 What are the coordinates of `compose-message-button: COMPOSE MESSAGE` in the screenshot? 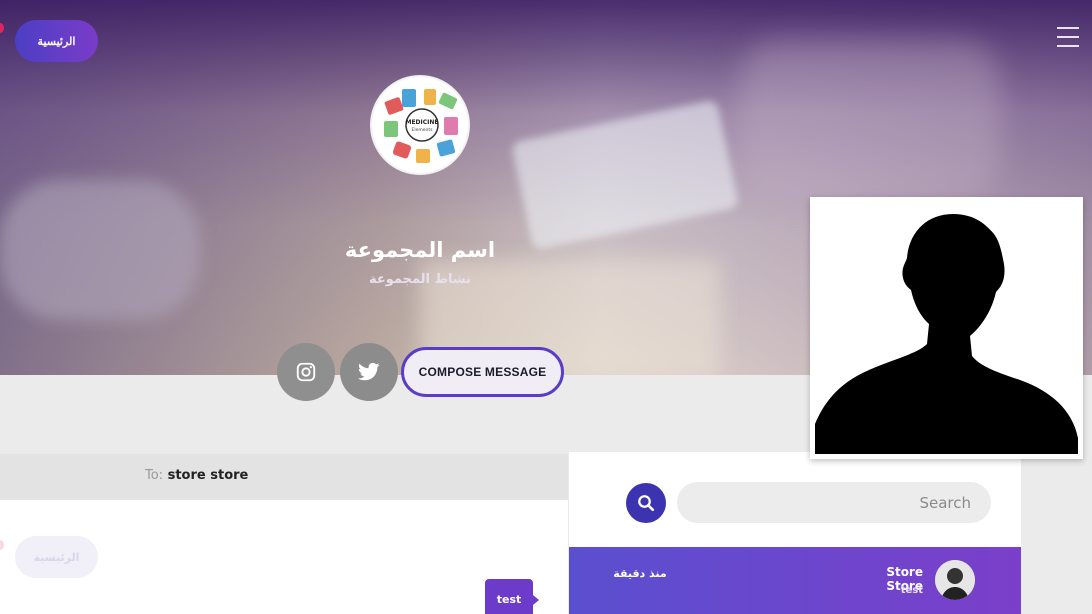 It's located at (482, 372).